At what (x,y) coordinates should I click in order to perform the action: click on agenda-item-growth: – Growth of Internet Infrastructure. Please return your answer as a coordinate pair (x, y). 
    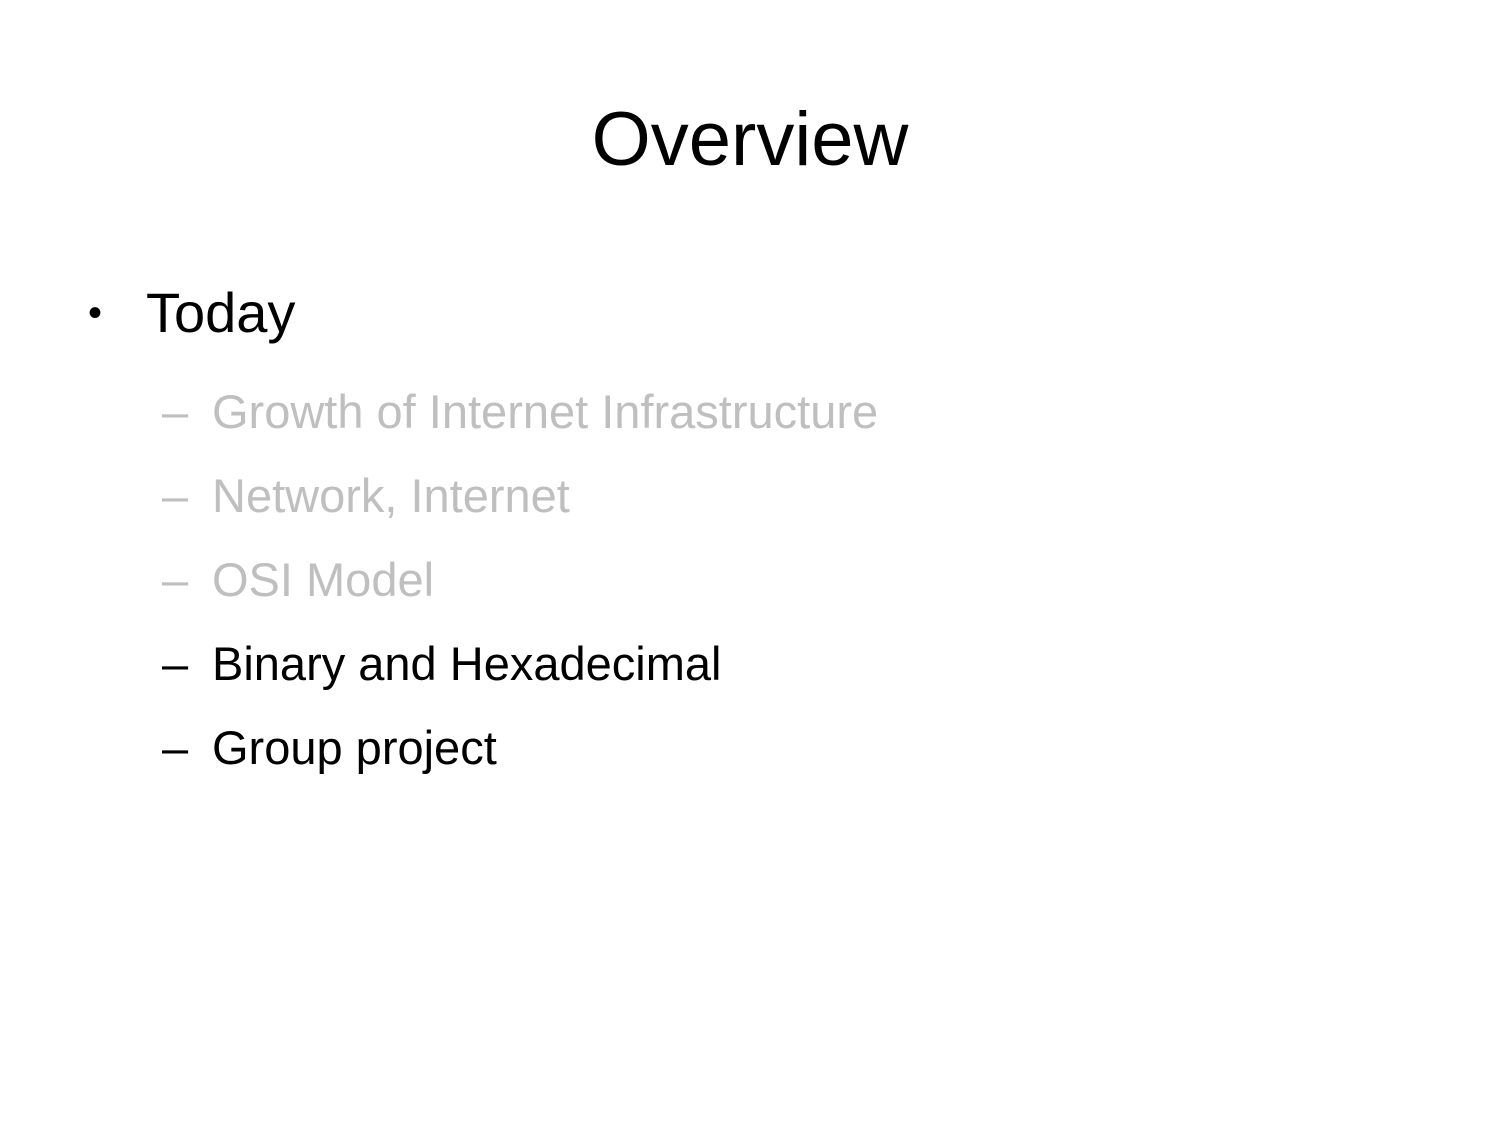
    Looking at the image, I should click on (520, 412).